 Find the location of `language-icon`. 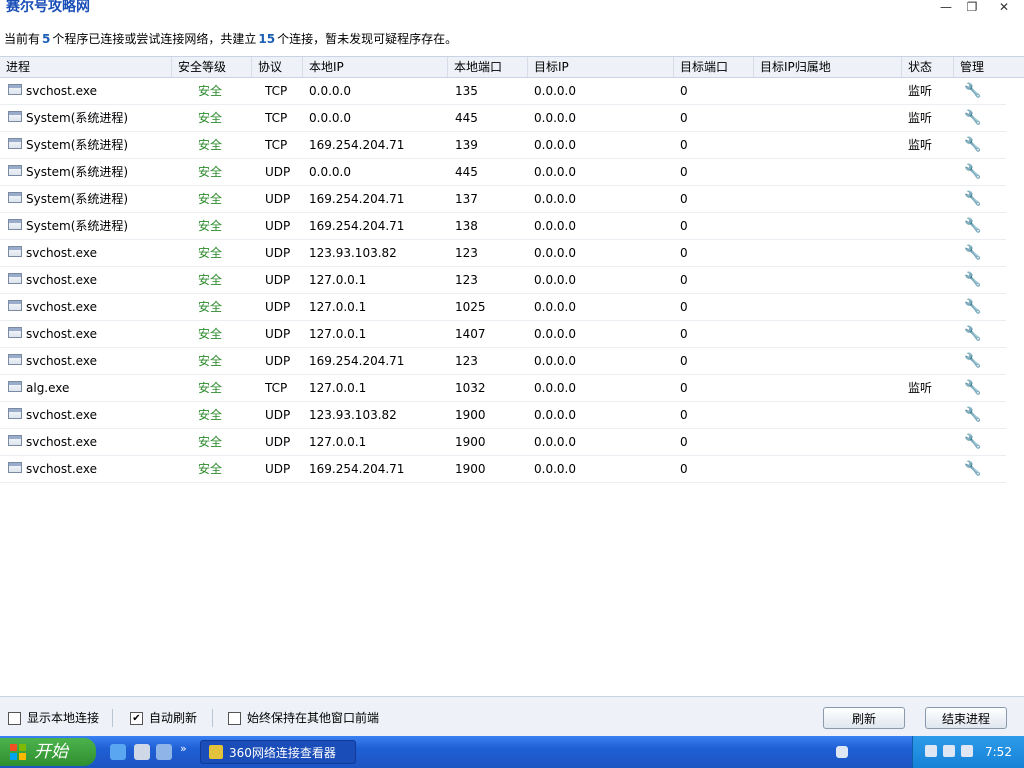

language-icon is located at coordinates (842, 752).